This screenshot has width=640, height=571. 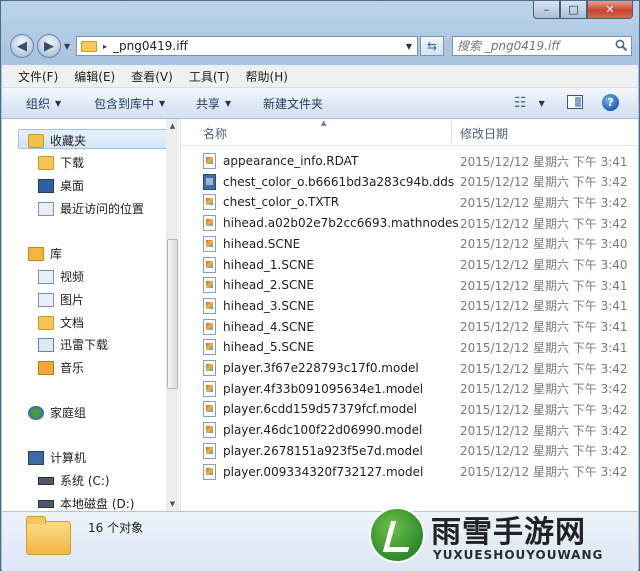 What do you see at coordinates (610, 102) in the screenshot?
I see `help-icon: ?` at bounding box center [610, 102].